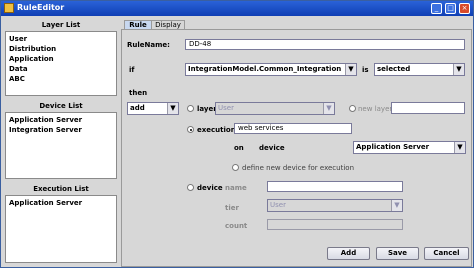 The height and width of the screenshot is (268, 474). What do you see at coordinates (61, 63) in the screenshot?
I see `layer-list: User Distribution Application Data ABC` at bounding box center [61, 63].